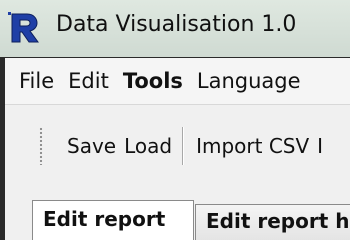  I want to click on window-title: Data Visualisation 1.0, so click(176, 24).